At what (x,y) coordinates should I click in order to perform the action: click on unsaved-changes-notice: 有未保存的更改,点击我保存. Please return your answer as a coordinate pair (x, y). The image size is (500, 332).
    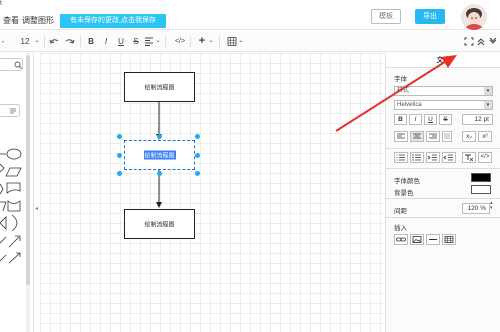
    Looking at the image, I should click on (113, 21).